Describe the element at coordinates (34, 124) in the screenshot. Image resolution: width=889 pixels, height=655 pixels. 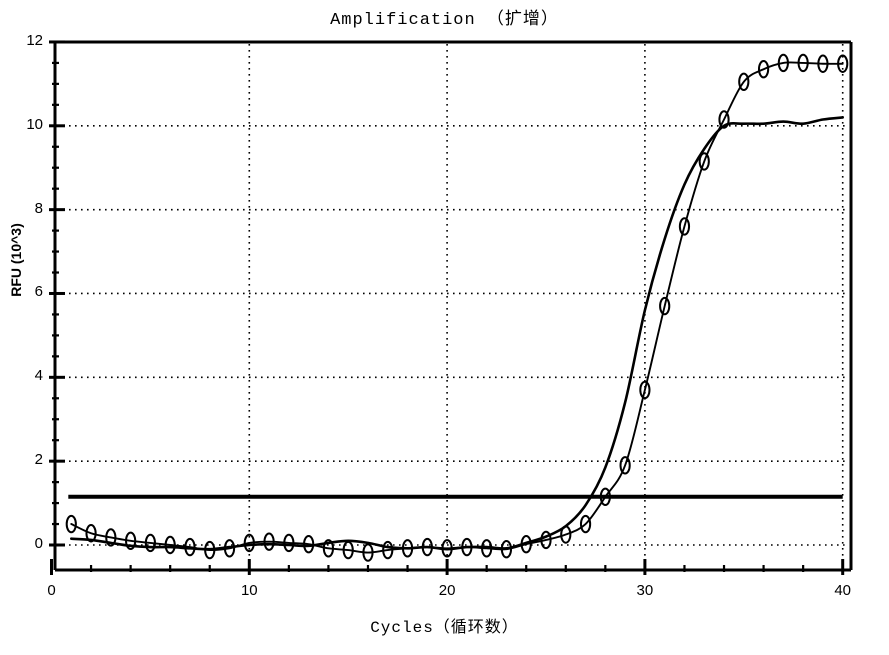
I see `y-tick-label: 10` at that location.